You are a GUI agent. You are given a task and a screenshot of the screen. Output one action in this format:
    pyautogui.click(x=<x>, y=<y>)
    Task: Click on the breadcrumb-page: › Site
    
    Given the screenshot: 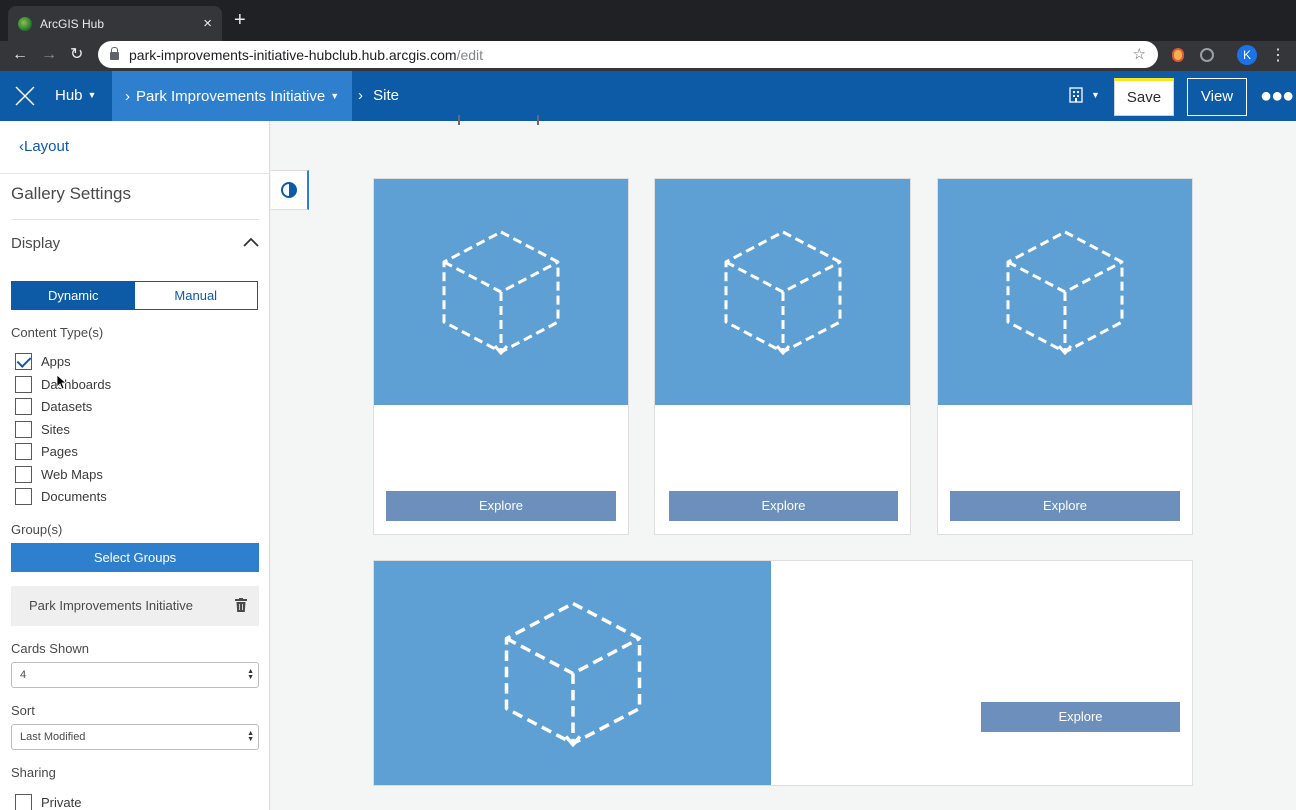 What is the action you would take?
    pyautogui.click(x=378, y=95)
    